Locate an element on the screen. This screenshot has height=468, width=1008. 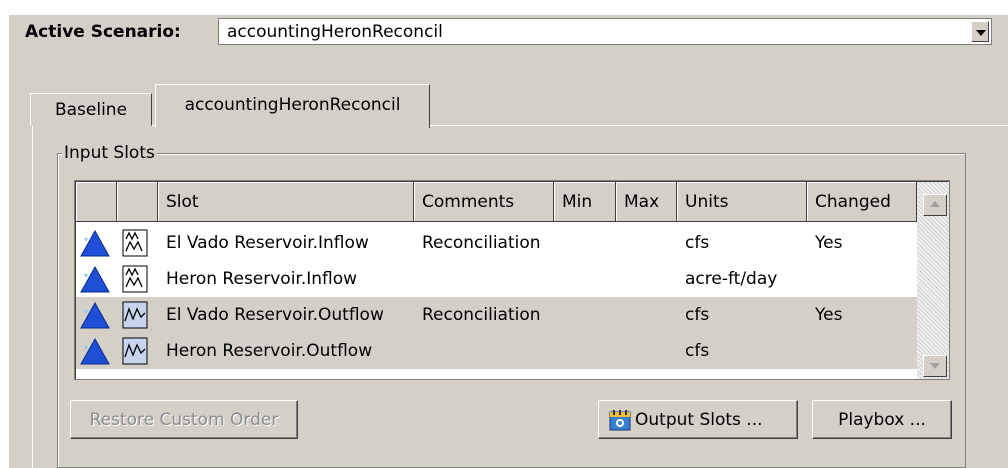
chevron-up-icon is located at coordinates (935, 204).